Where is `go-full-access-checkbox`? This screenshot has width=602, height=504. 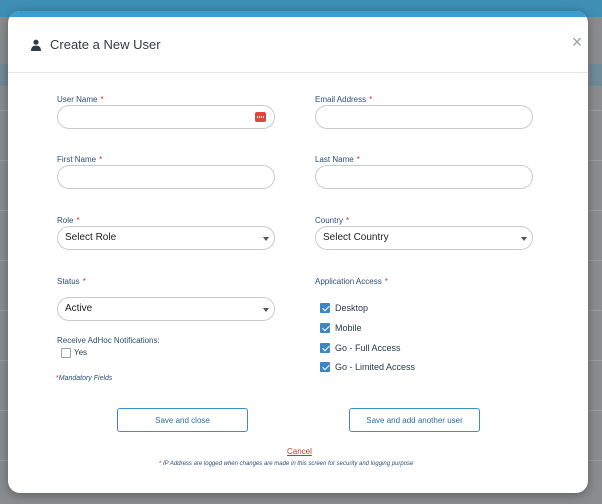
go-full-access-checkbox is located at coordinates (325, 348).